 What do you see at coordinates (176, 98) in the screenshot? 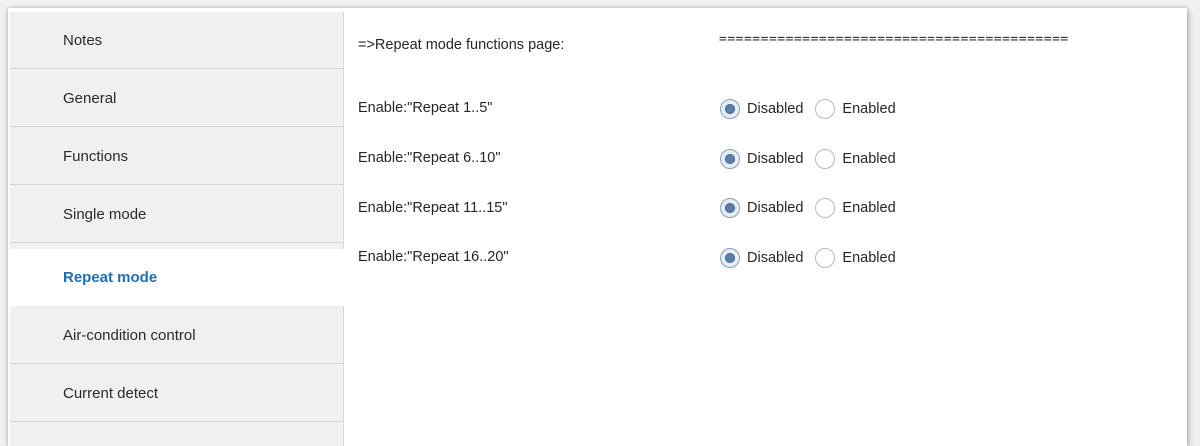
I see `sidebar-item-general: General` at bounding box center [176, 98].